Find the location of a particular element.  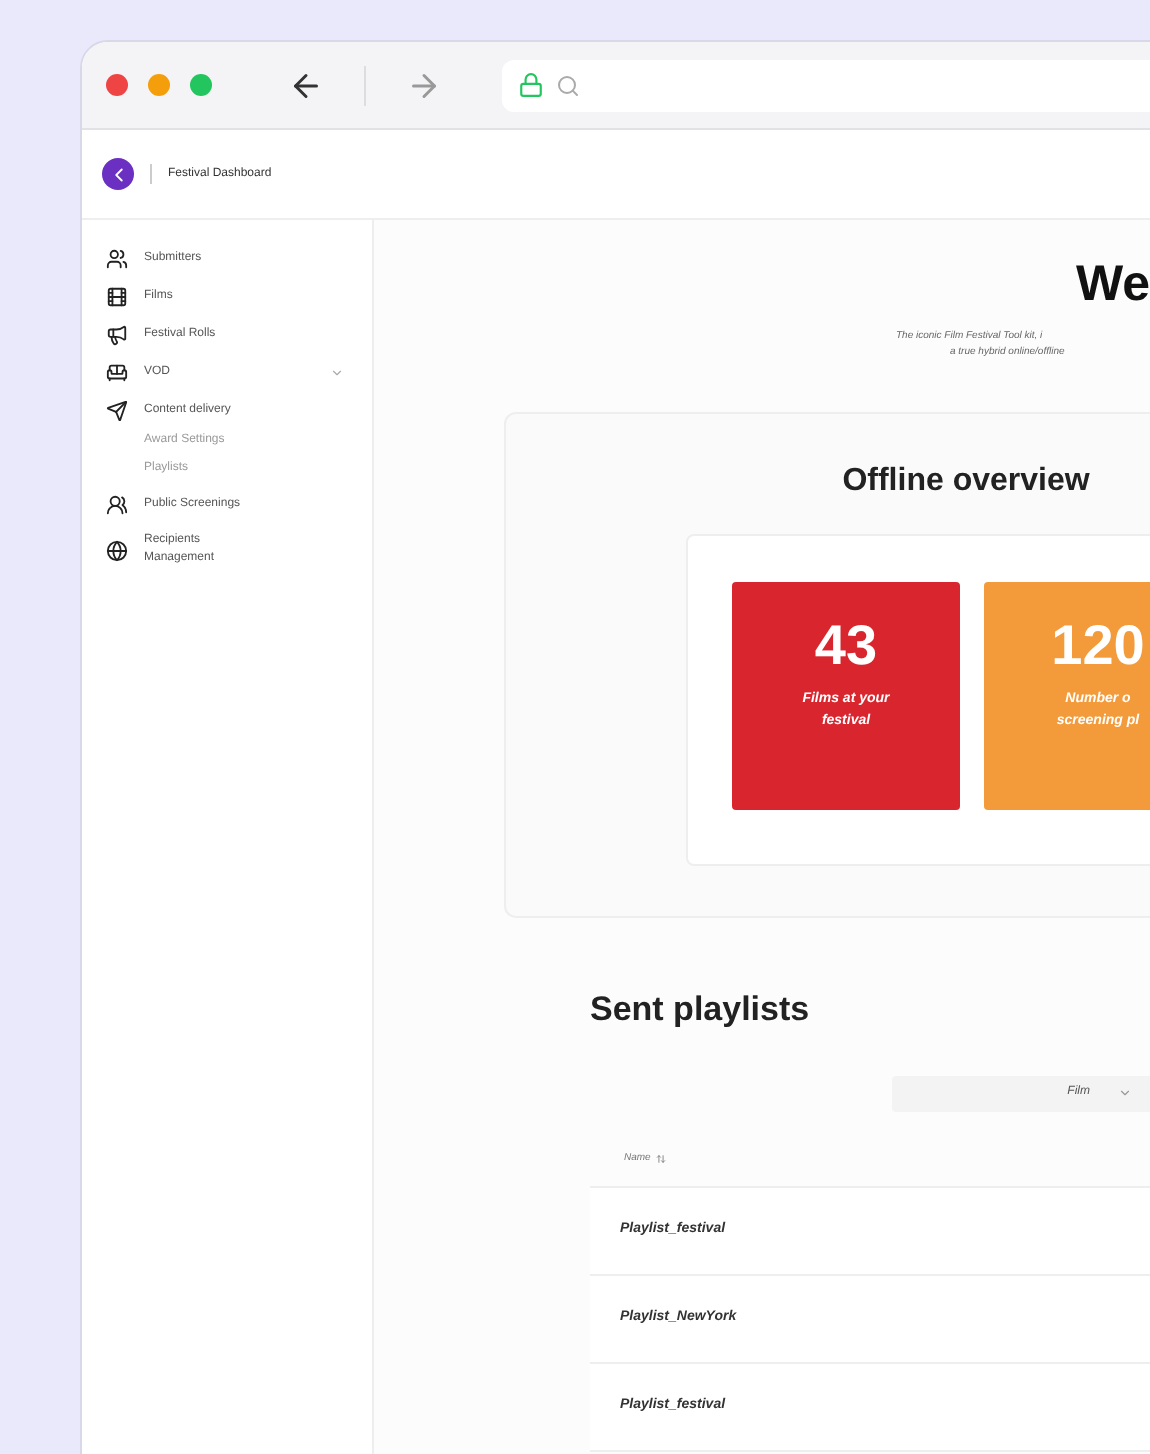

stat-value: 120 is located at coordinates (1098, 646).